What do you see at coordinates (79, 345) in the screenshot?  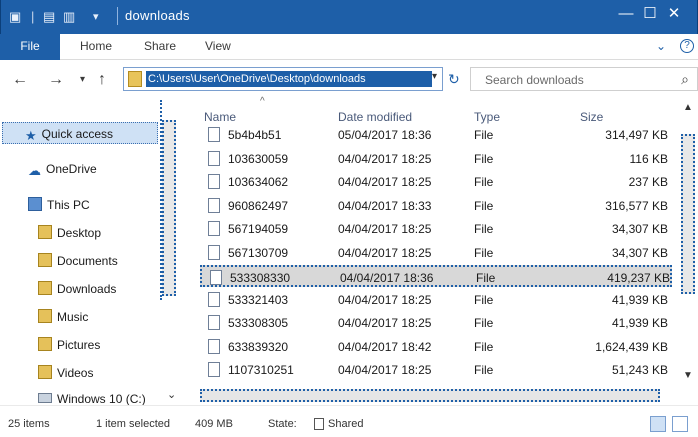 I see `sidebar-item-label: Pictures` at bounding box center [79, 345].